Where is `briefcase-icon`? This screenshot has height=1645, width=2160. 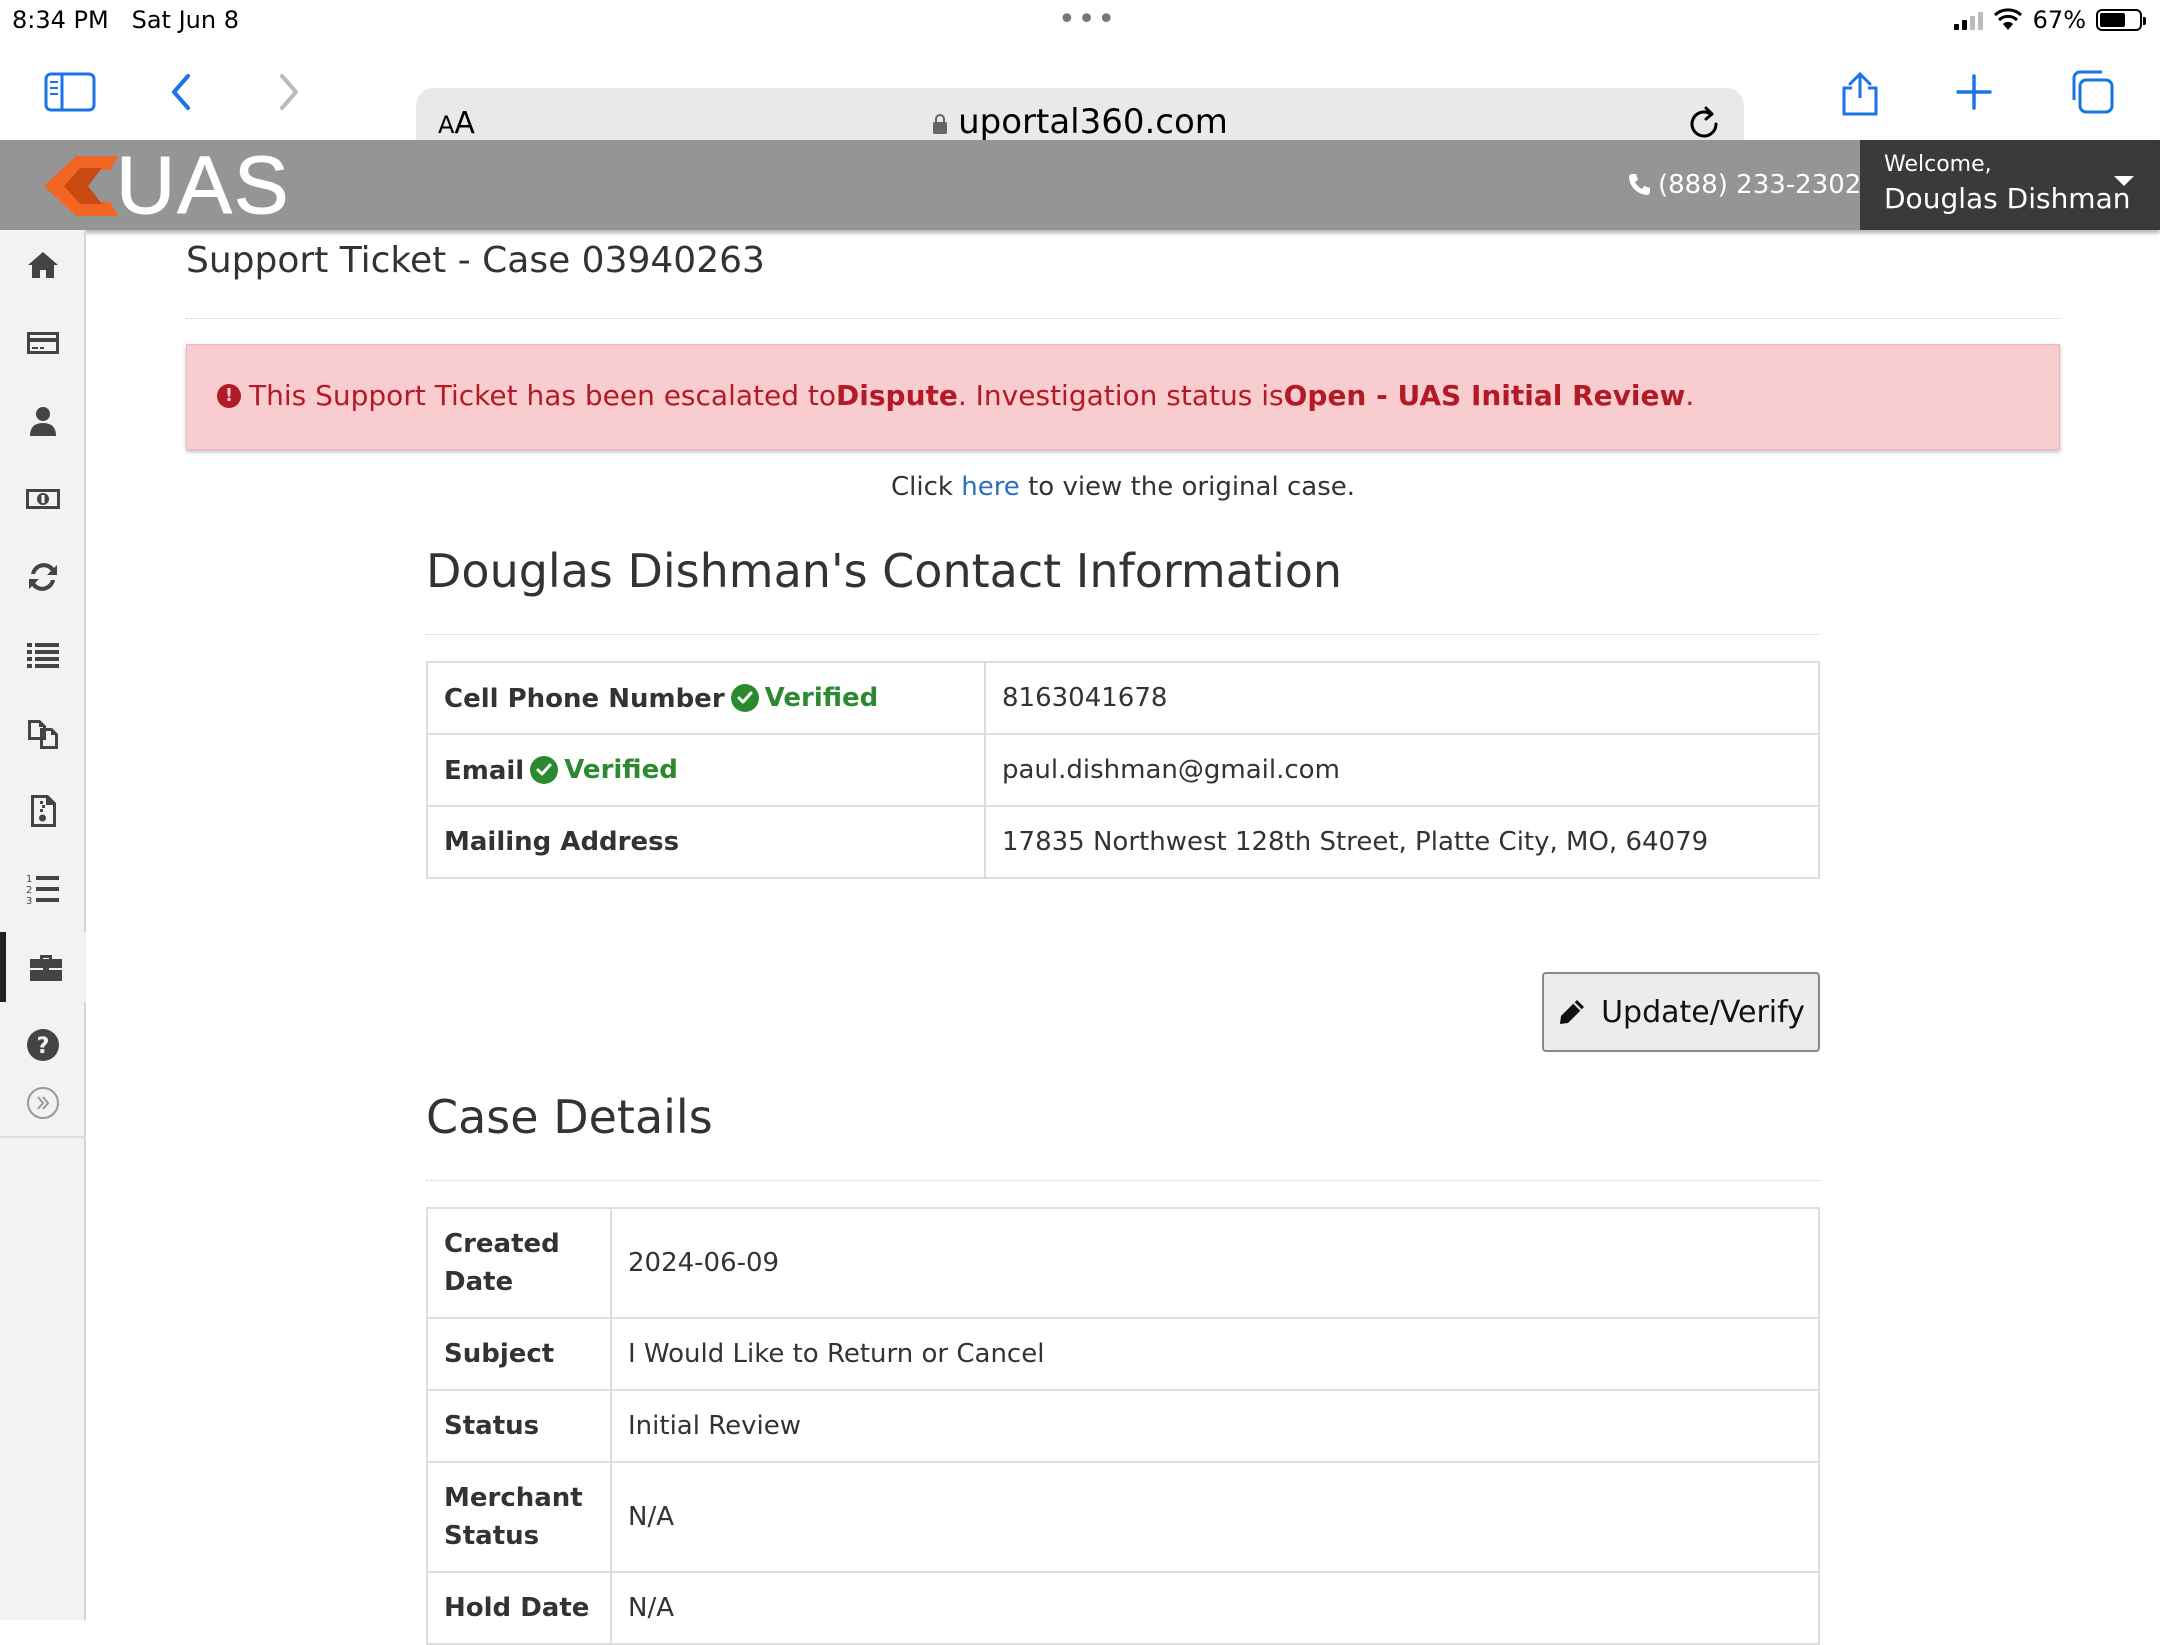
briefcase-icon is located at coordinates (46, 968).